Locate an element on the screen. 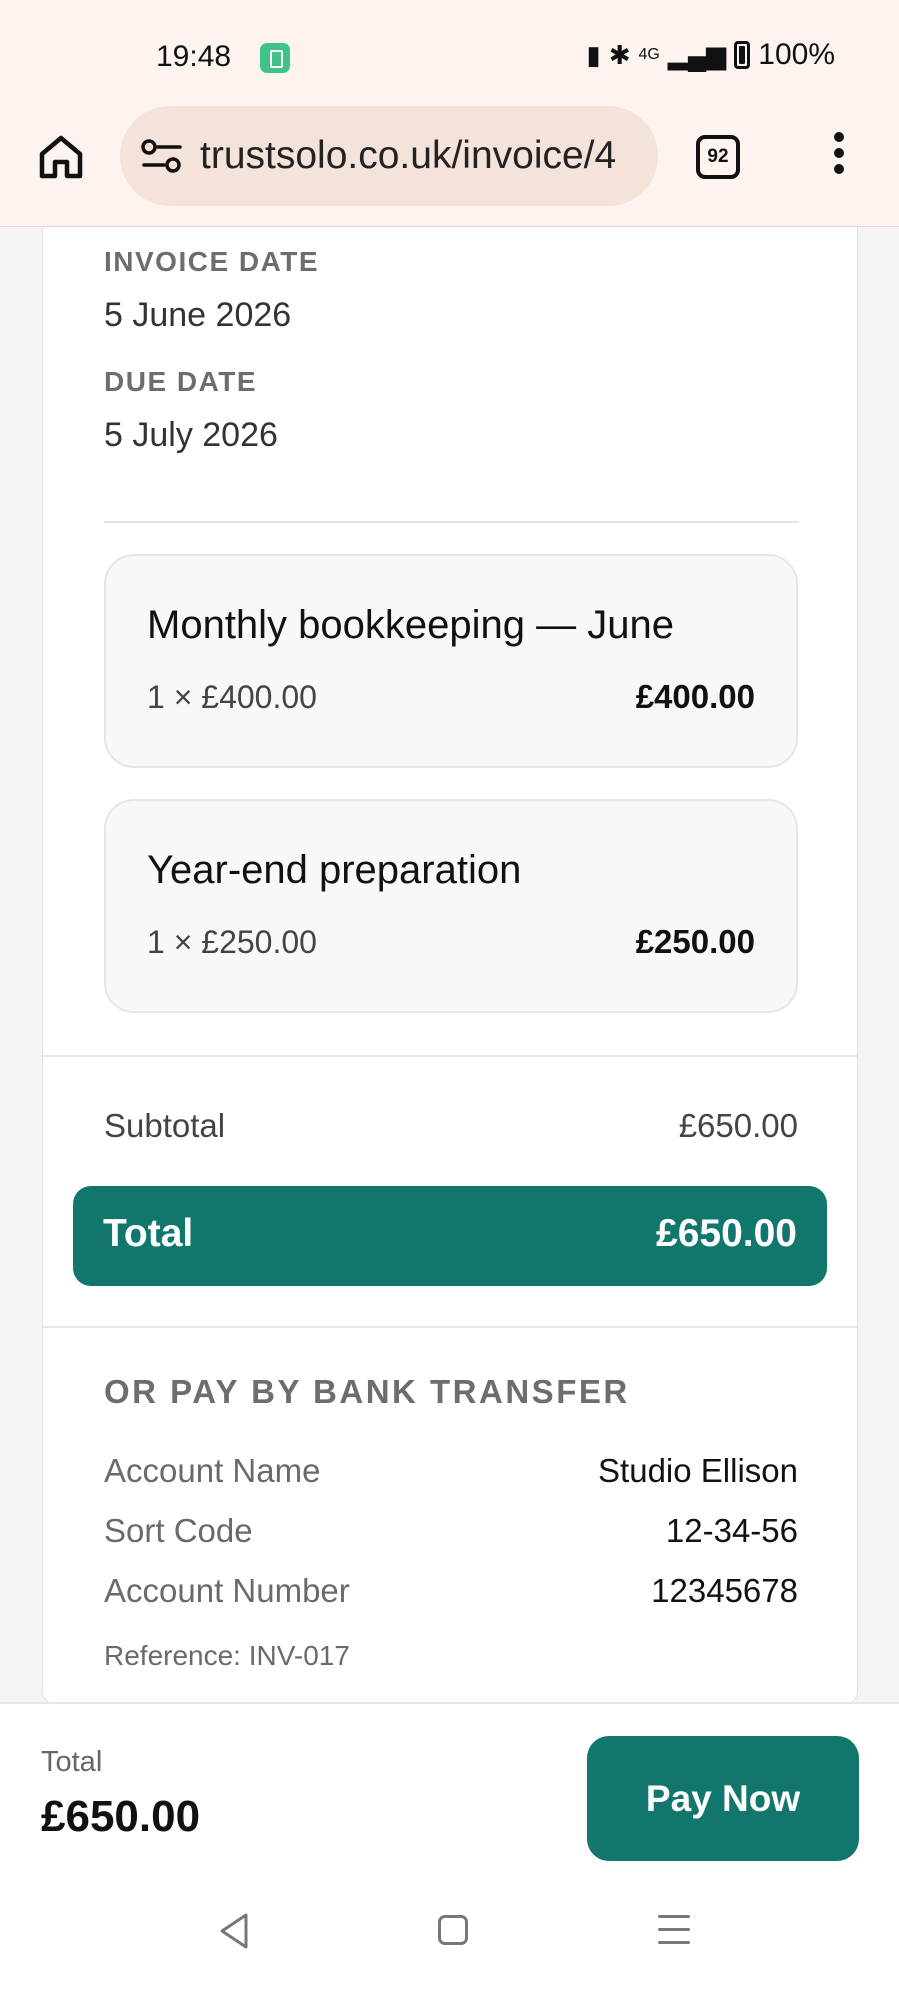 Image resolution: width=899 pixels, height=2000 pixels. url-bar: trustsolo.co.uk/invoice/4 is located at coordinates (389, 156).